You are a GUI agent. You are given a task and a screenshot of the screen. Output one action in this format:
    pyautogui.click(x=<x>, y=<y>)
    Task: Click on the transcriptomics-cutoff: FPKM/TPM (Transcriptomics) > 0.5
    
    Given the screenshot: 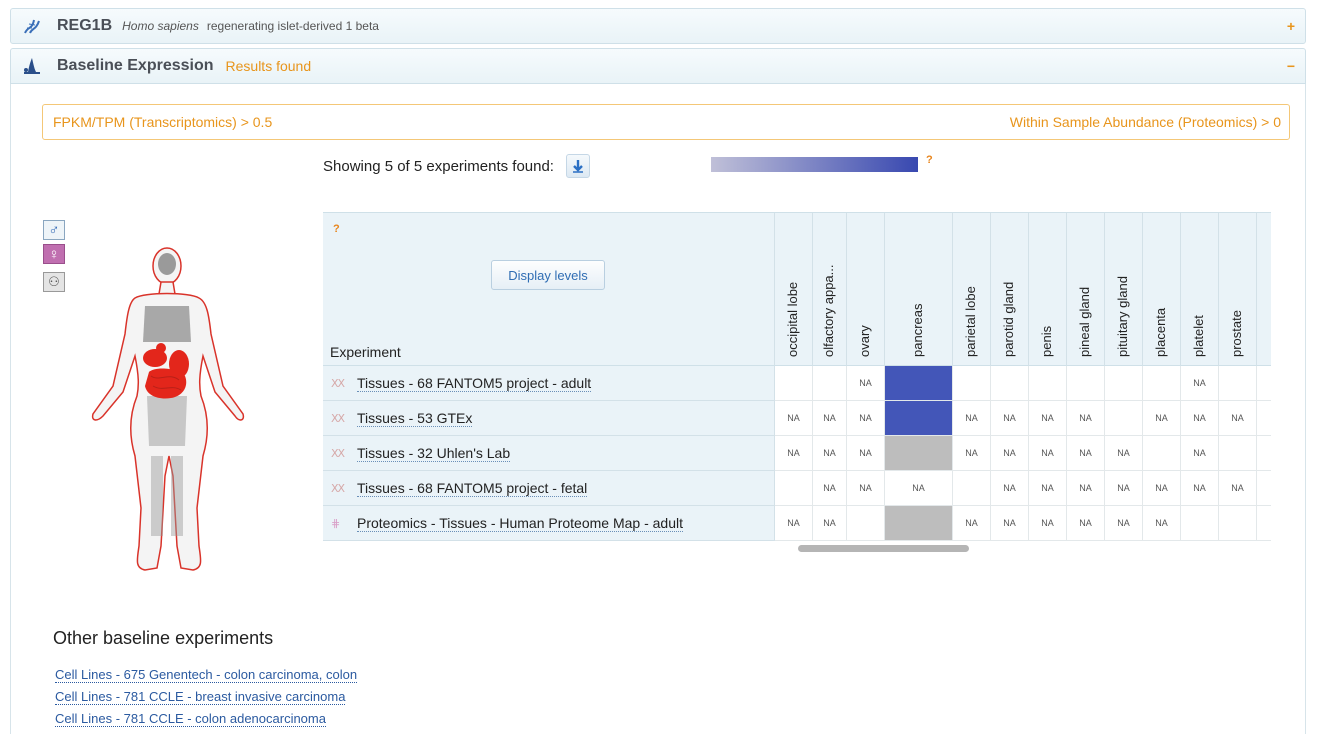 What is the action you would take?
    pyautogui.click(x=162, y=122)
    